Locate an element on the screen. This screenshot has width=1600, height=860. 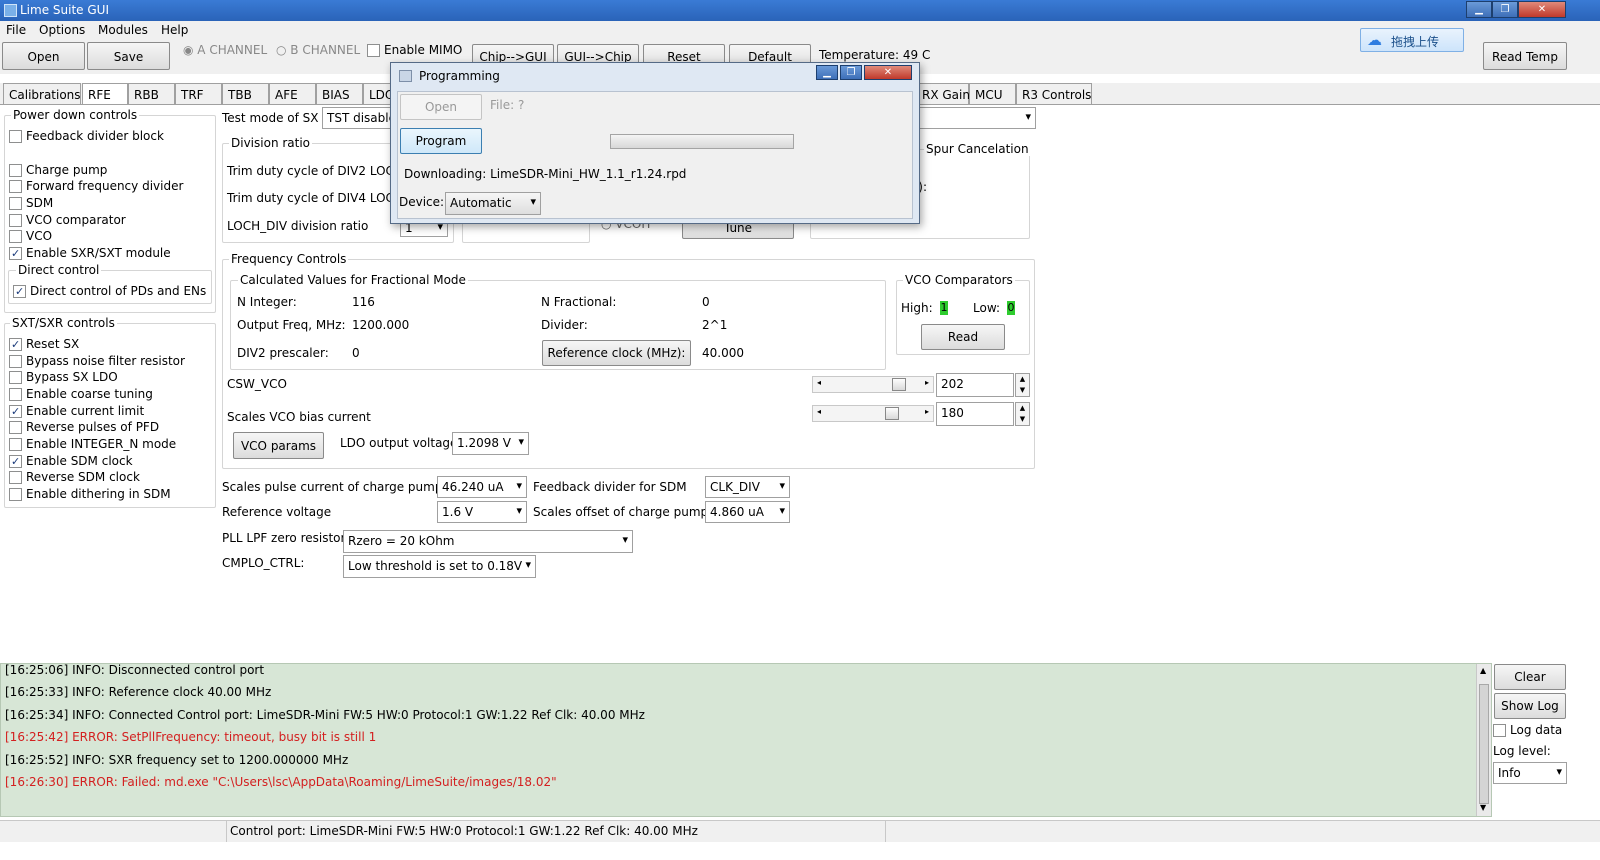
csw-vco-label: CSW_VCO is located at coordinates (257, 384).